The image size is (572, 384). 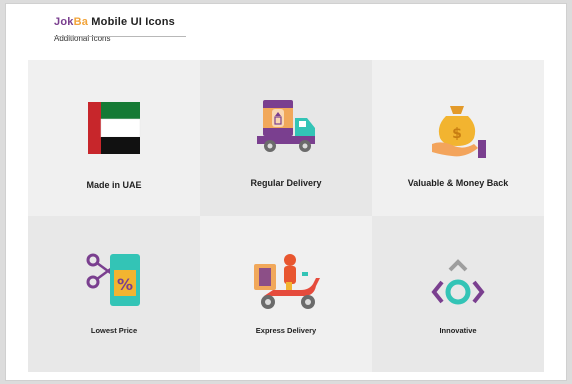 What do you see at coordinates (113, 279) in the screenshot?
I see `price-tag-icon: %` at bounding box center [113, 279].